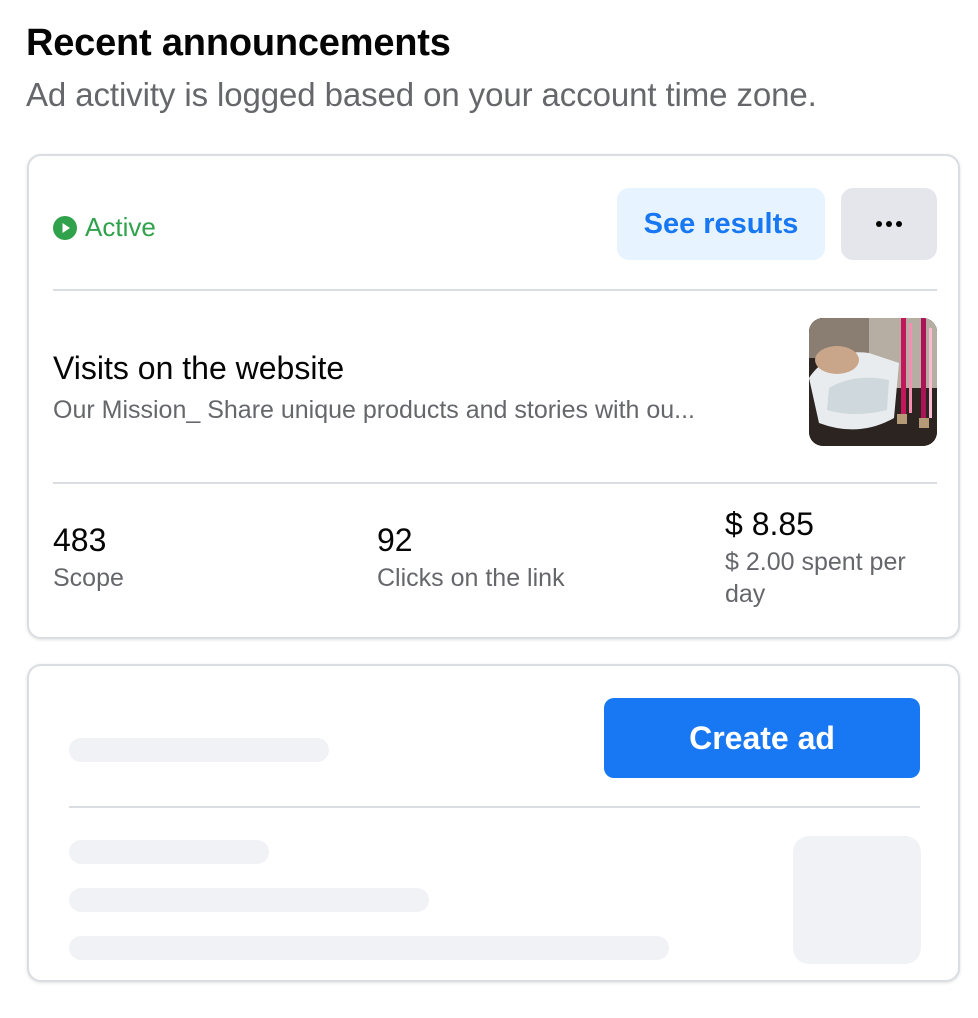 This screenshot has height=1018, width=978. I want to click on metric-value: 483, so click(80, 540).